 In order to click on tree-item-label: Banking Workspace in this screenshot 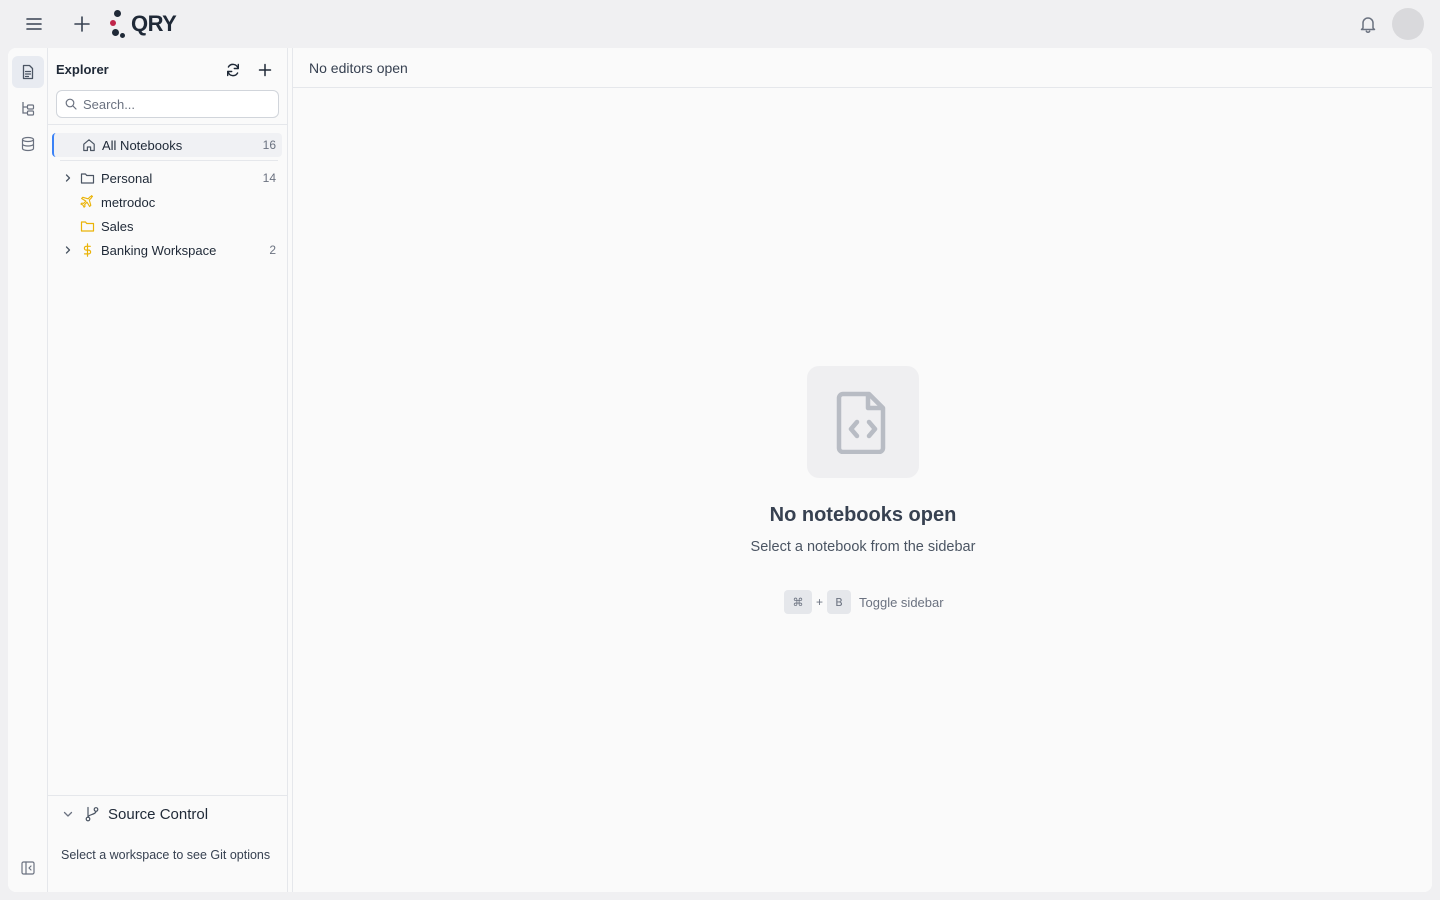, I will do `click(159, 250)`.